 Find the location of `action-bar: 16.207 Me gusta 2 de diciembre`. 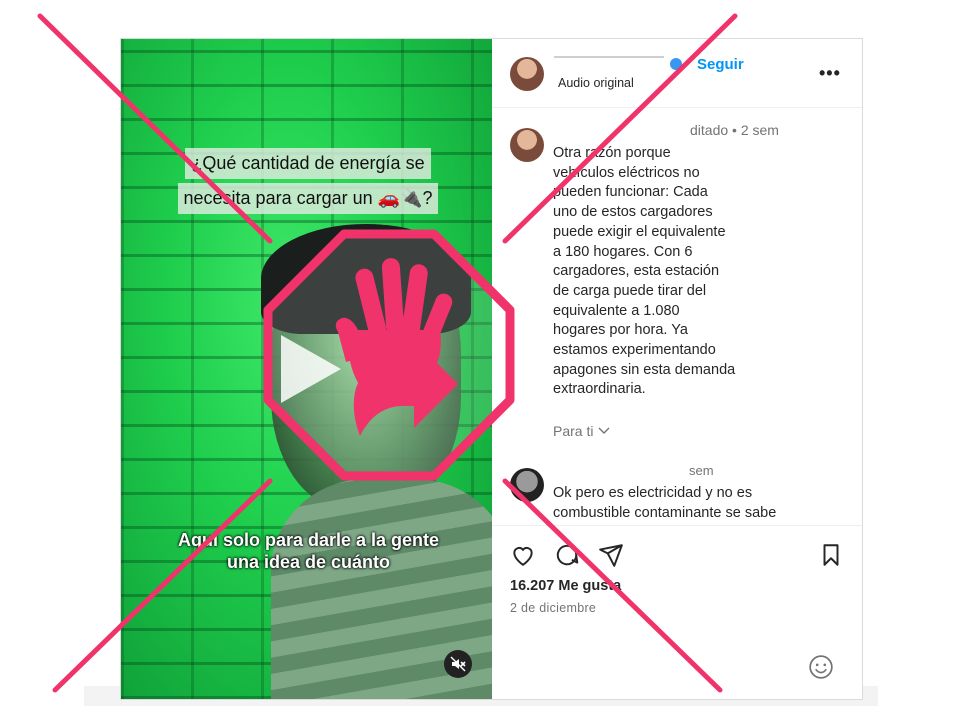

action-bar: 16.207 Me gusta 2 de diciembre is located at coordinates (677, 612).